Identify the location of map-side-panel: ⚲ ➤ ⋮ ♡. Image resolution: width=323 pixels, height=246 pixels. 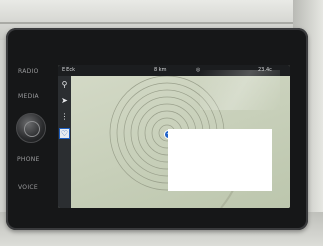
(64, 142).